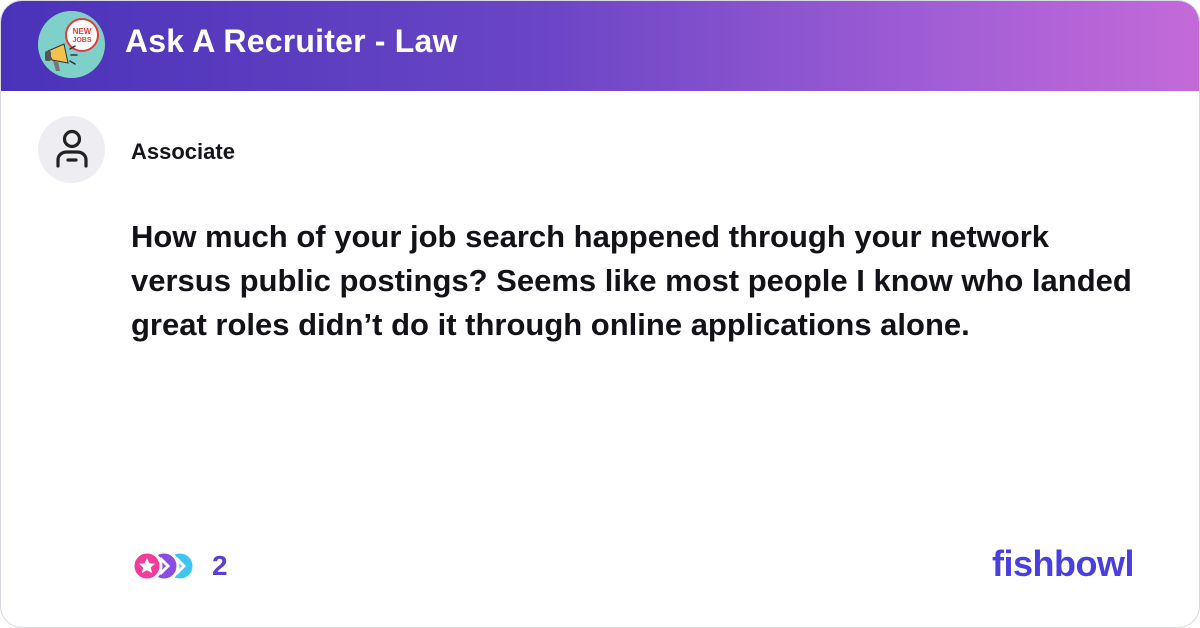 Image resolution: width=1200 pixels, height=628 pixels. Describe the element at coordinates (81, 40) in the screenshot. I see `badge-text-jobs: JOBS` at that location.